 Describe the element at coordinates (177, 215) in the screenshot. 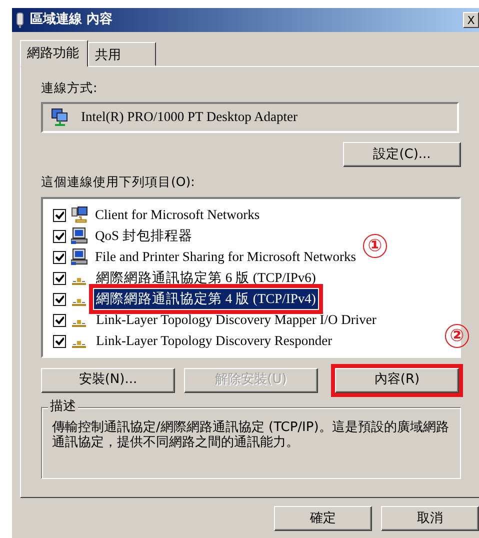

I see `list-item: Client for Microsoft Networks` at that location.